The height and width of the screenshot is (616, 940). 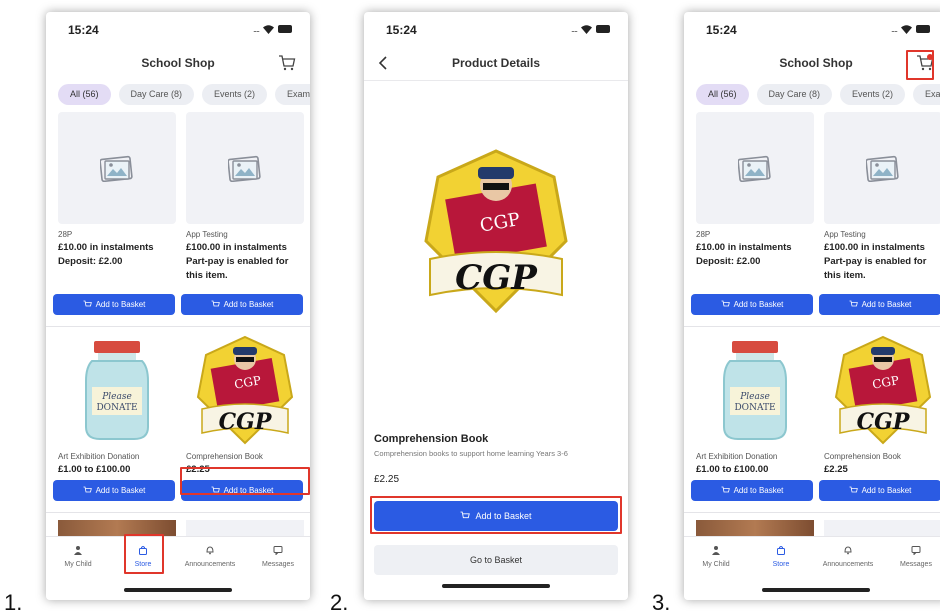 I want to click on chat-icon, so click(x=916, y=550).